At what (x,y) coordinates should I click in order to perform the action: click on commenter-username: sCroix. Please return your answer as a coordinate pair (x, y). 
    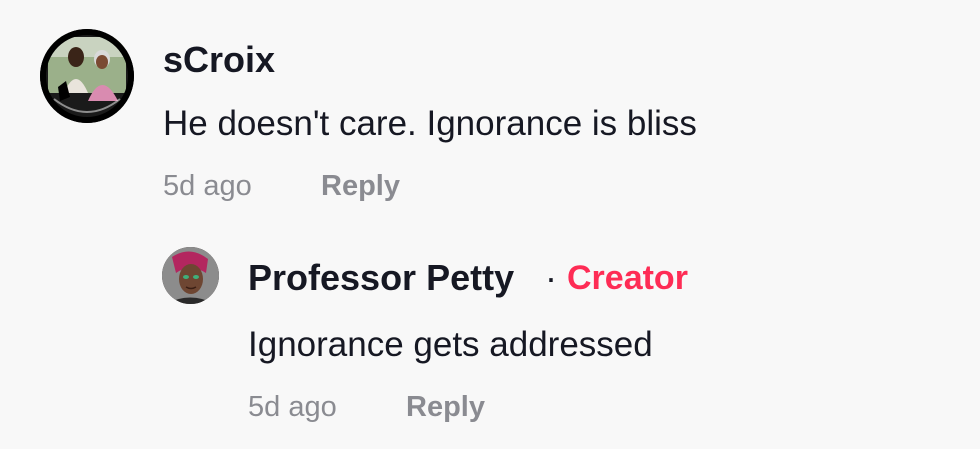
    Looking at the image, I should click on (219, 60).